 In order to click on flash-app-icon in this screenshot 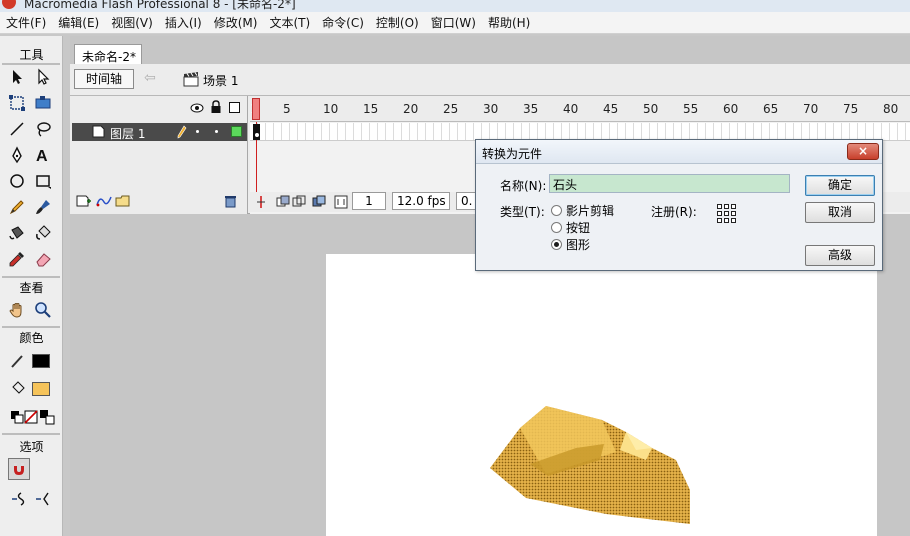, I will do `click(9, 4)`.